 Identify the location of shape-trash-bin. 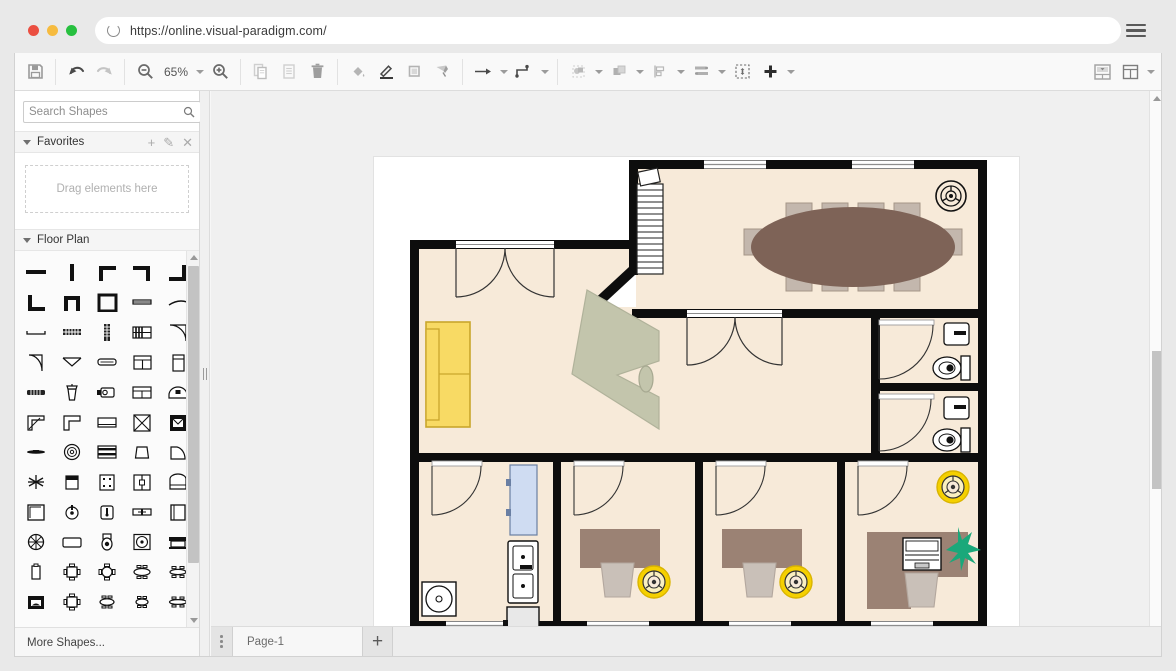
(71, 391).